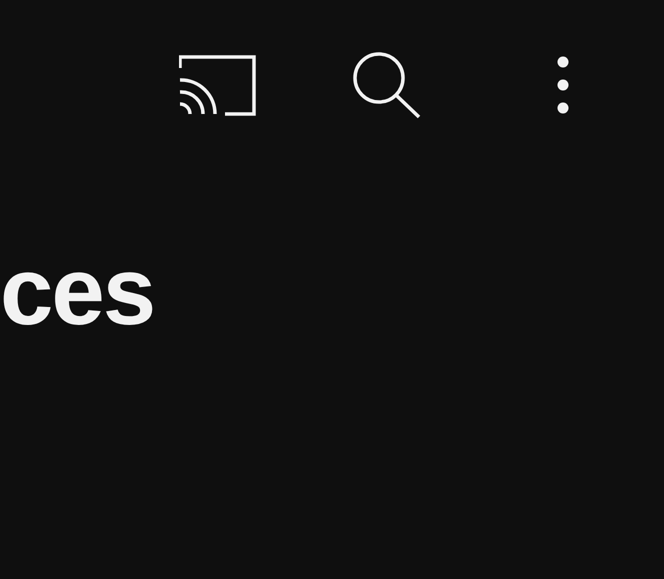  What do you see at coordinates (387, 85) in the screenshot?
I see `search-icon` at bounding box center [387, 85].